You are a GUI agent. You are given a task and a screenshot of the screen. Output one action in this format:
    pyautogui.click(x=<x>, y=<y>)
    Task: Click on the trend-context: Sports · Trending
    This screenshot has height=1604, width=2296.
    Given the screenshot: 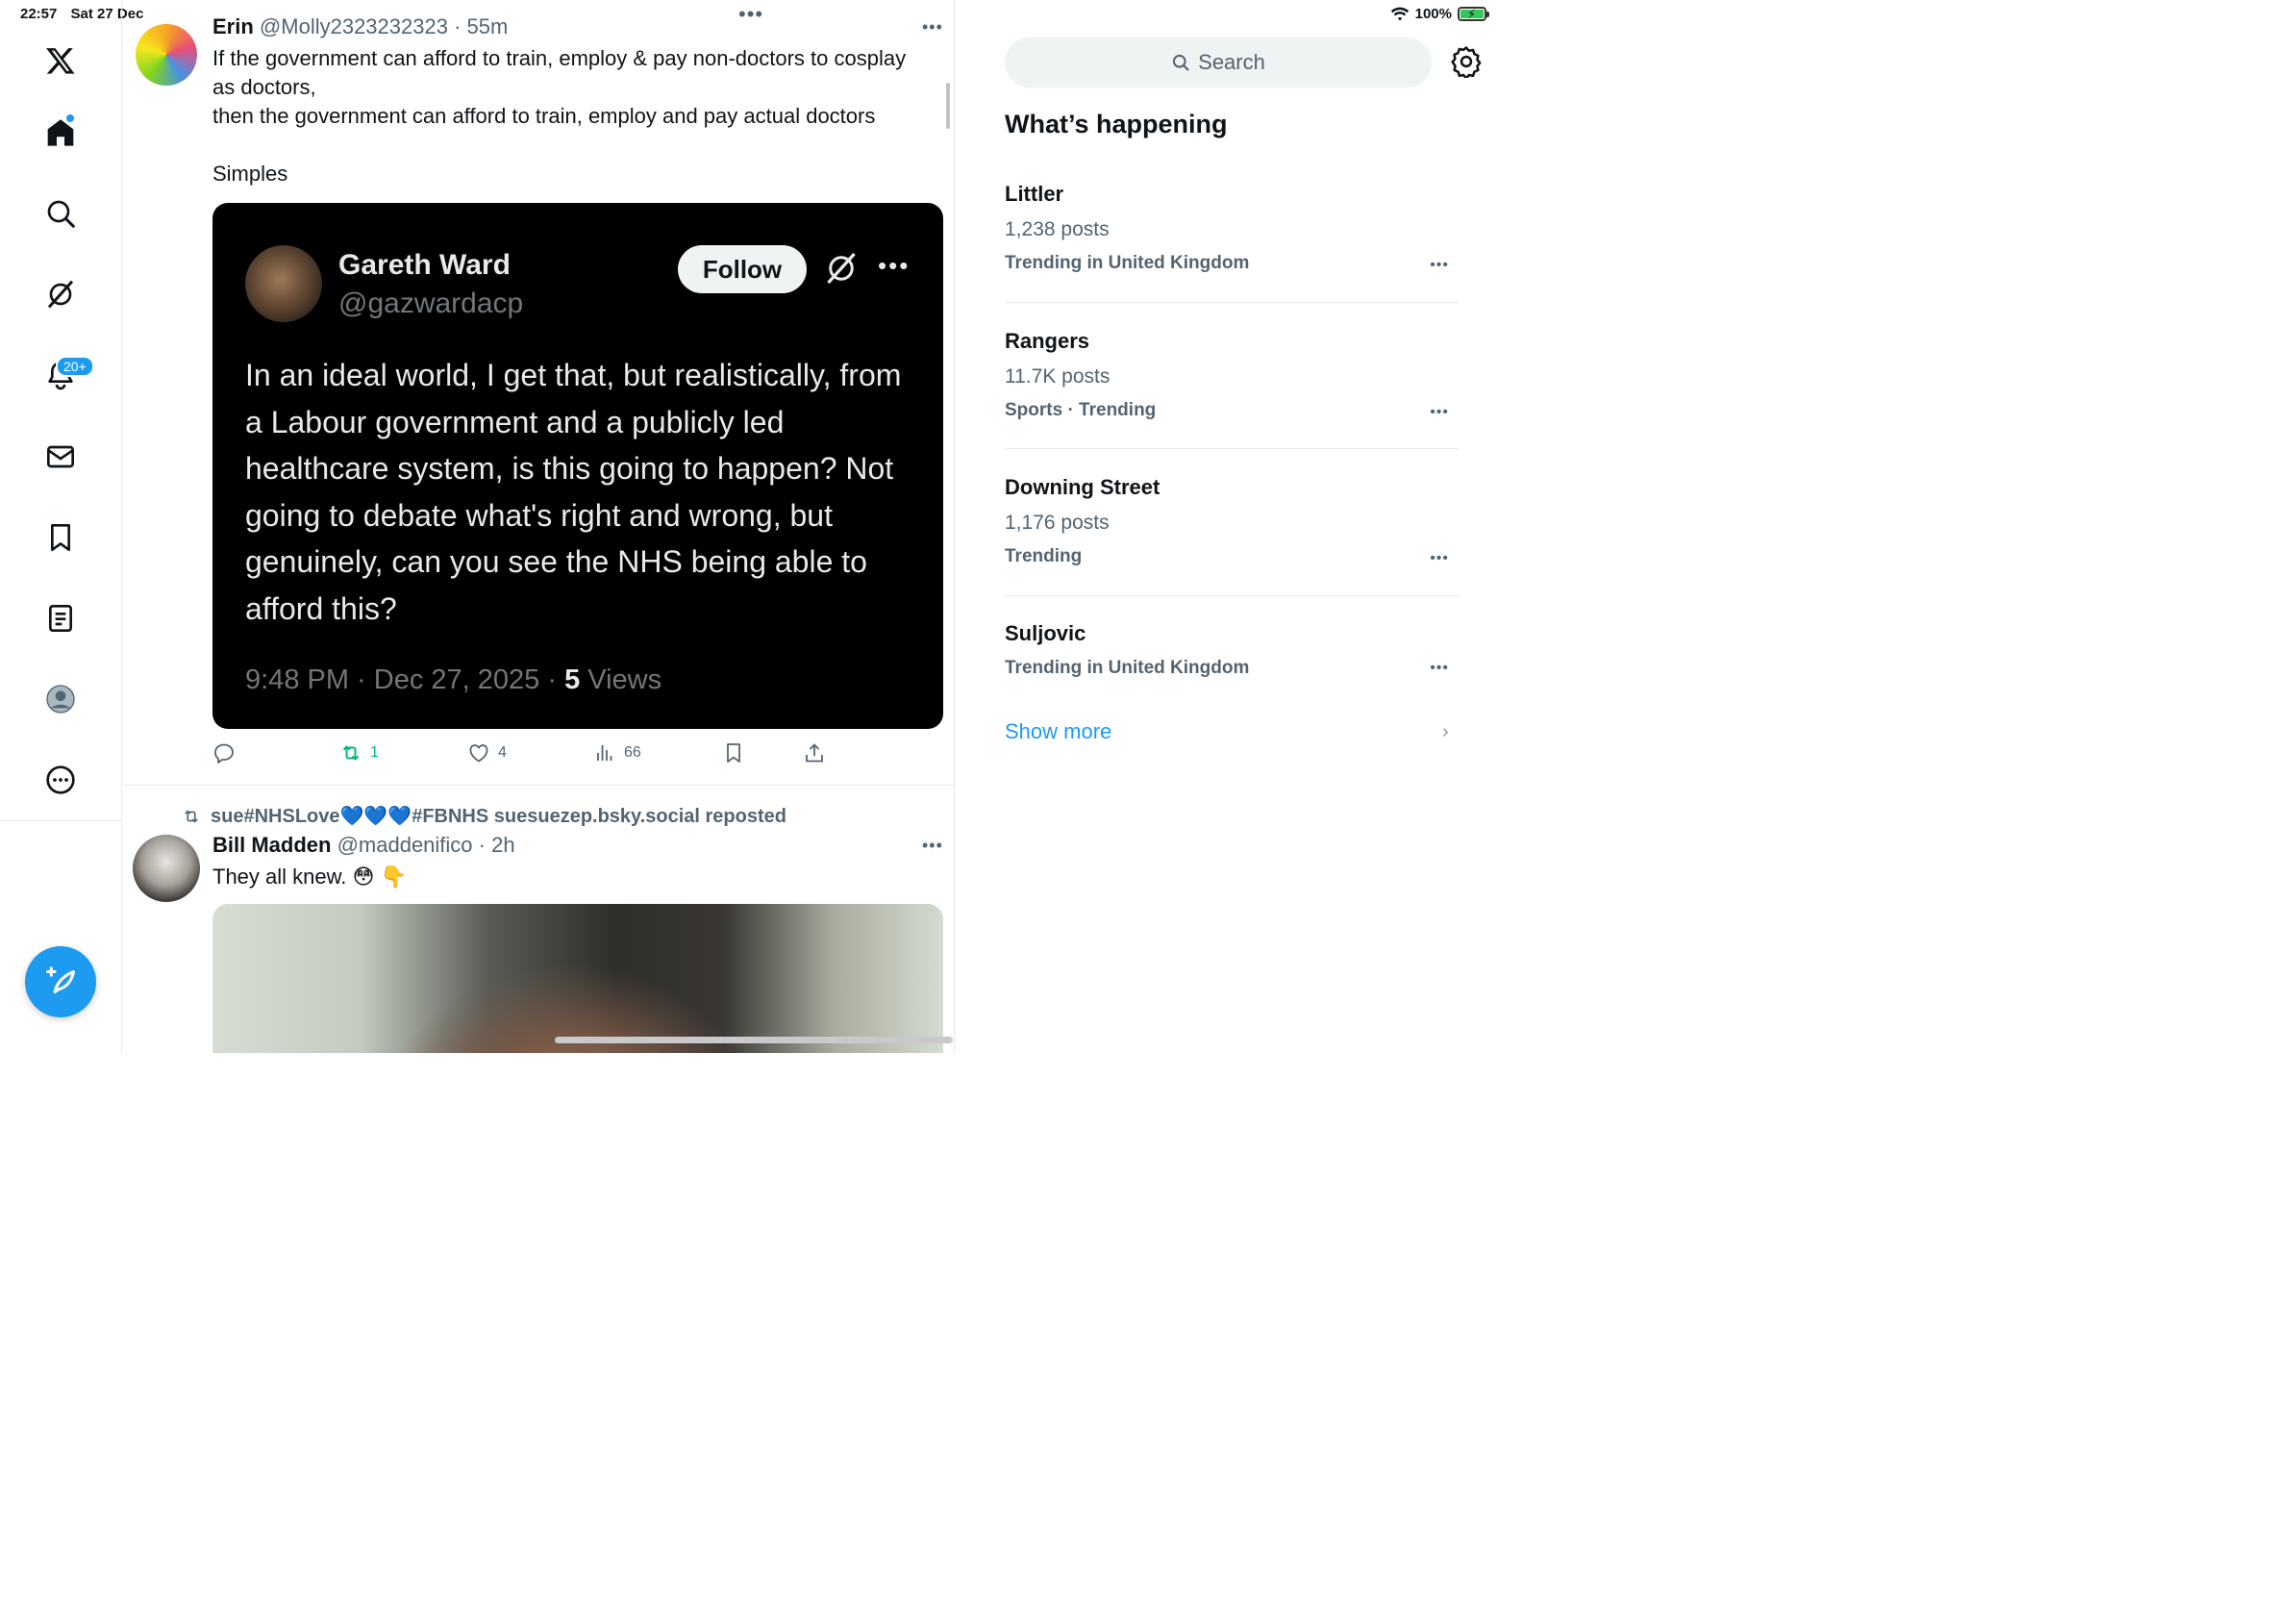 What is the action you would take?
    pyautogui.click(x=1081, y=410)
    